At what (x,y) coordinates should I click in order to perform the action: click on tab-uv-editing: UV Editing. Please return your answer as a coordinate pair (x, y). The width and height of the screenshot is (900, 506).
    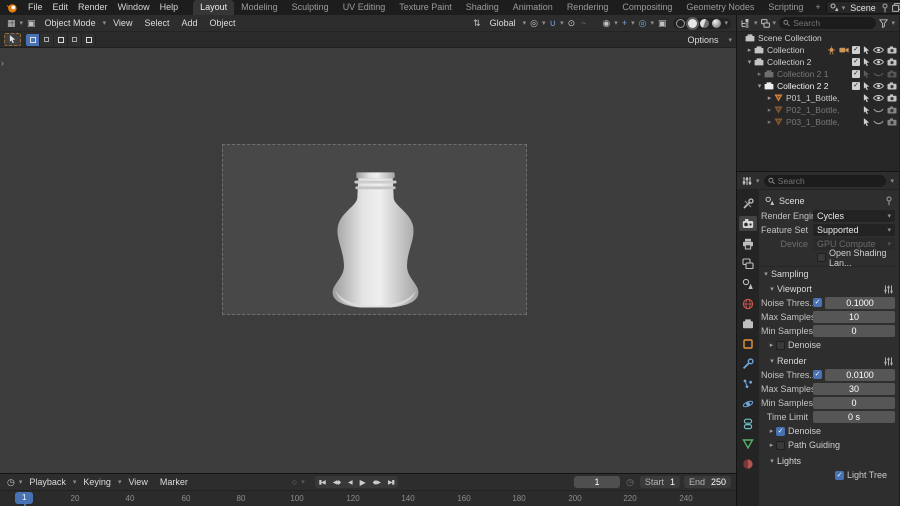
    Looking at the image, I should click on (364, 7).